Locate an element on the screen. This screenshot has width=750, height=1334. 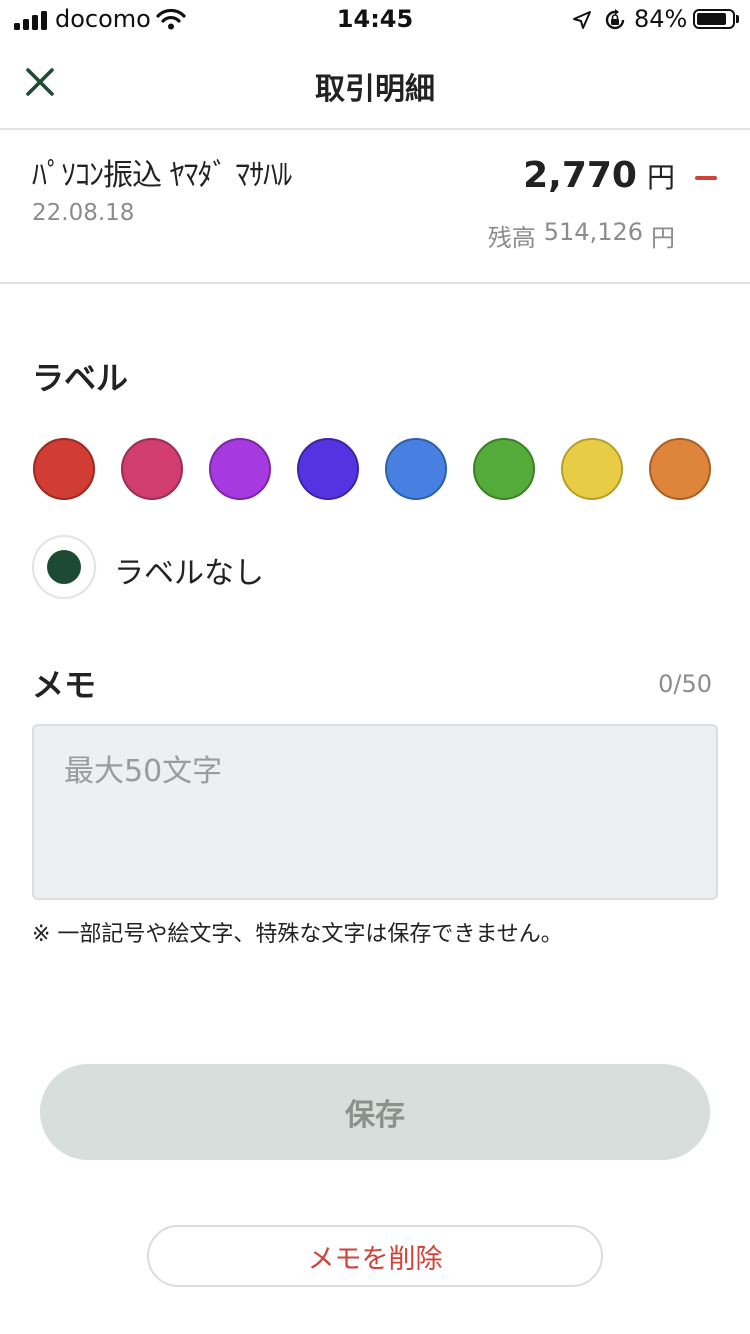
label-color-blue is located at coordinates (416, 469).